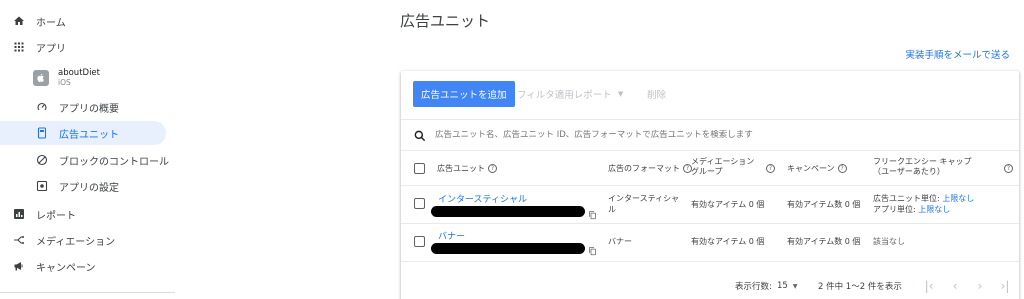 Image resolution: width=1024 pixels, height=299 pixels. I want to click on filtered-report-label: フィルタ適用レポート, so click(564, 95).